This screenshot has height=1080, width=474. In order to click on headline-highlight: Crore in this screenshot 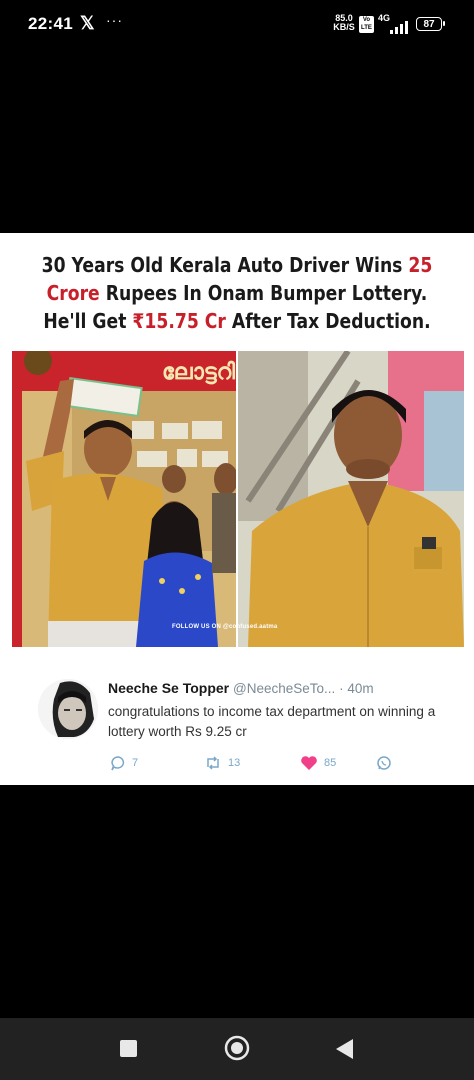, I will do `click(73, 293)`.